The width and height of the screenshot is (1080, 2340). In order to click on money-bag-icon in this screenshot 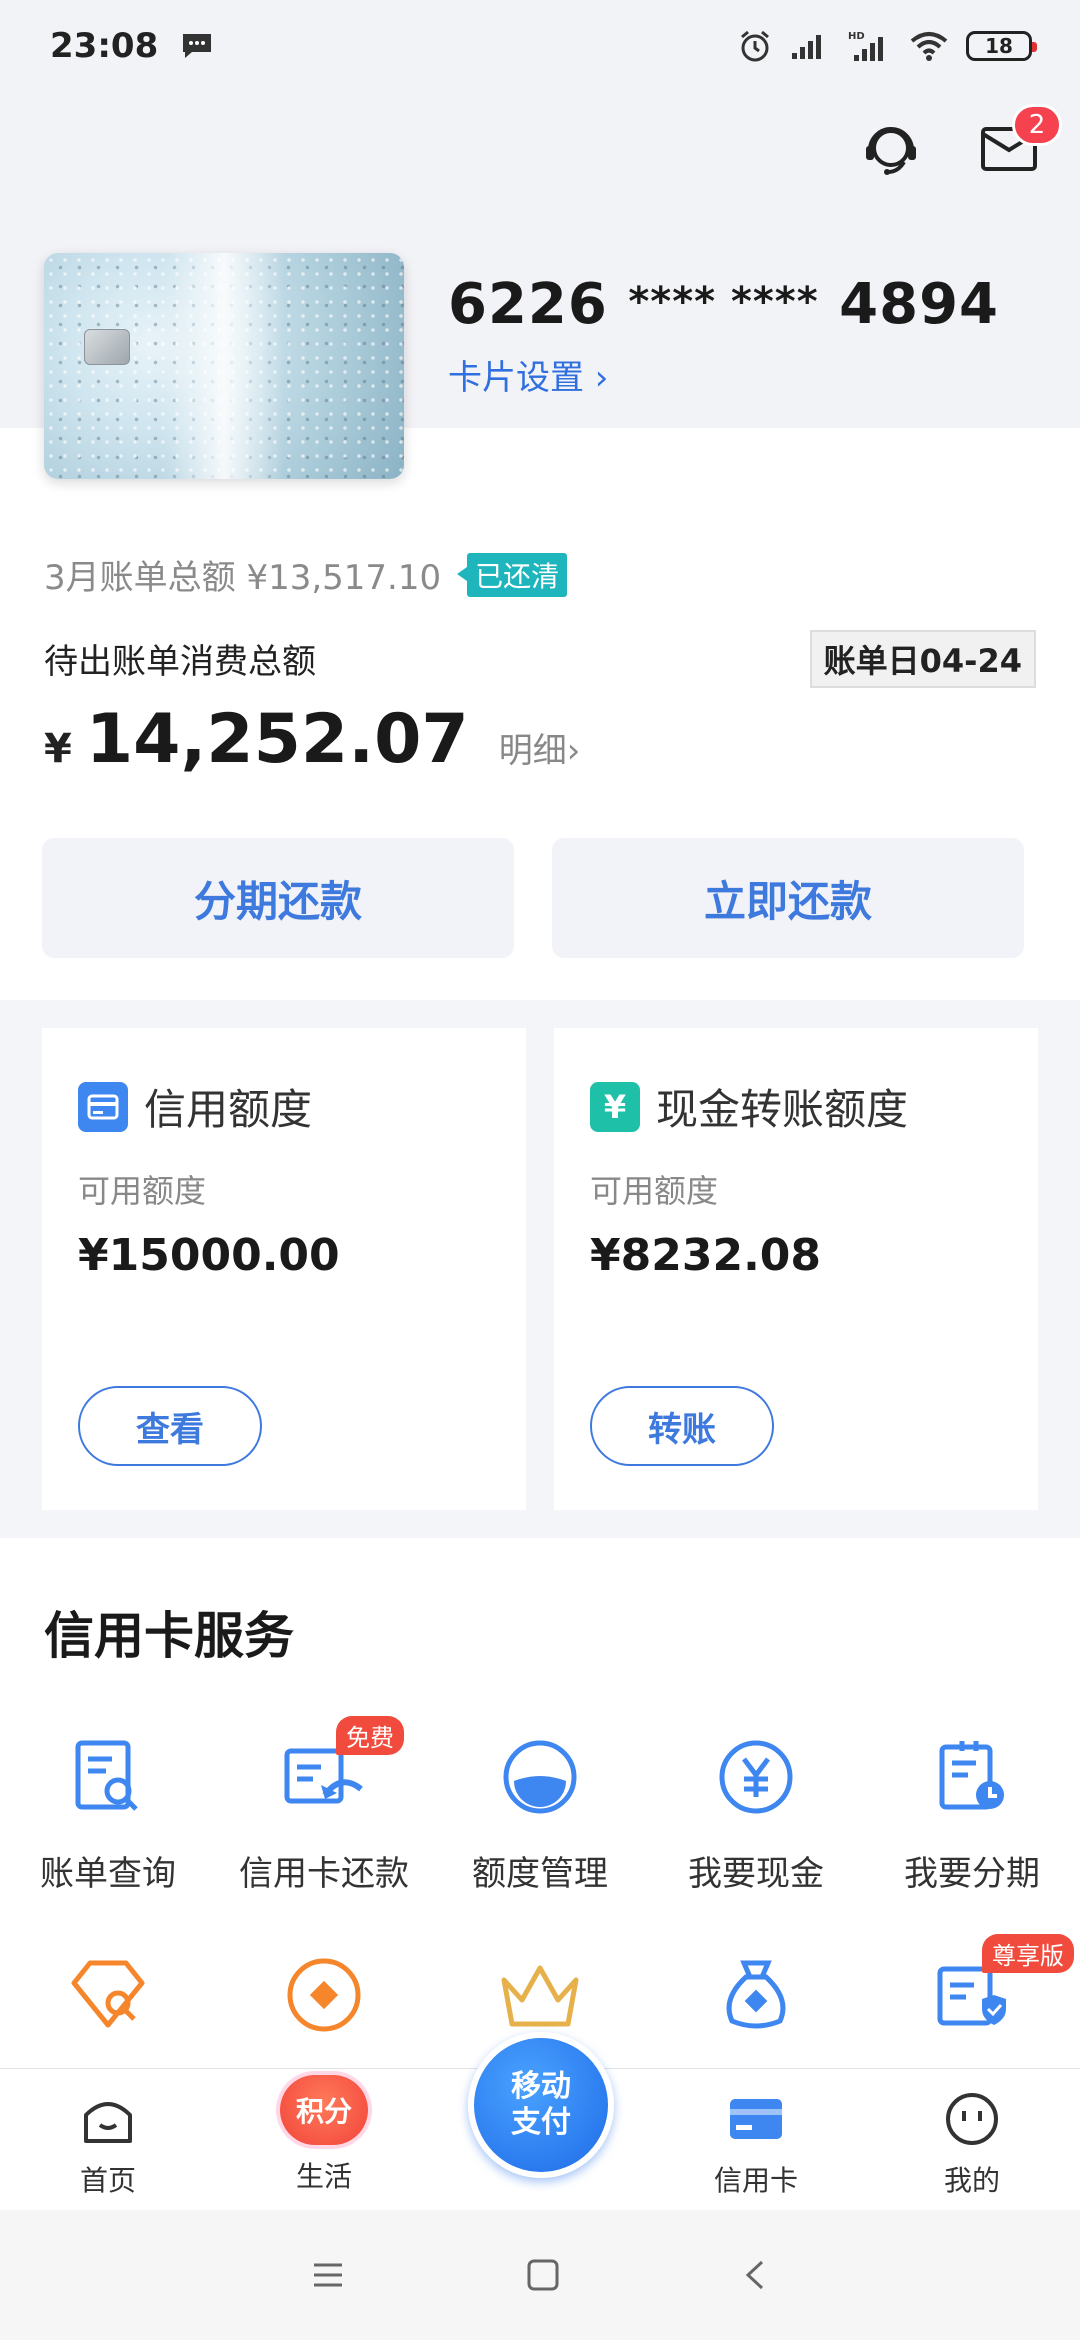, I will do `click(756, 1995)`.